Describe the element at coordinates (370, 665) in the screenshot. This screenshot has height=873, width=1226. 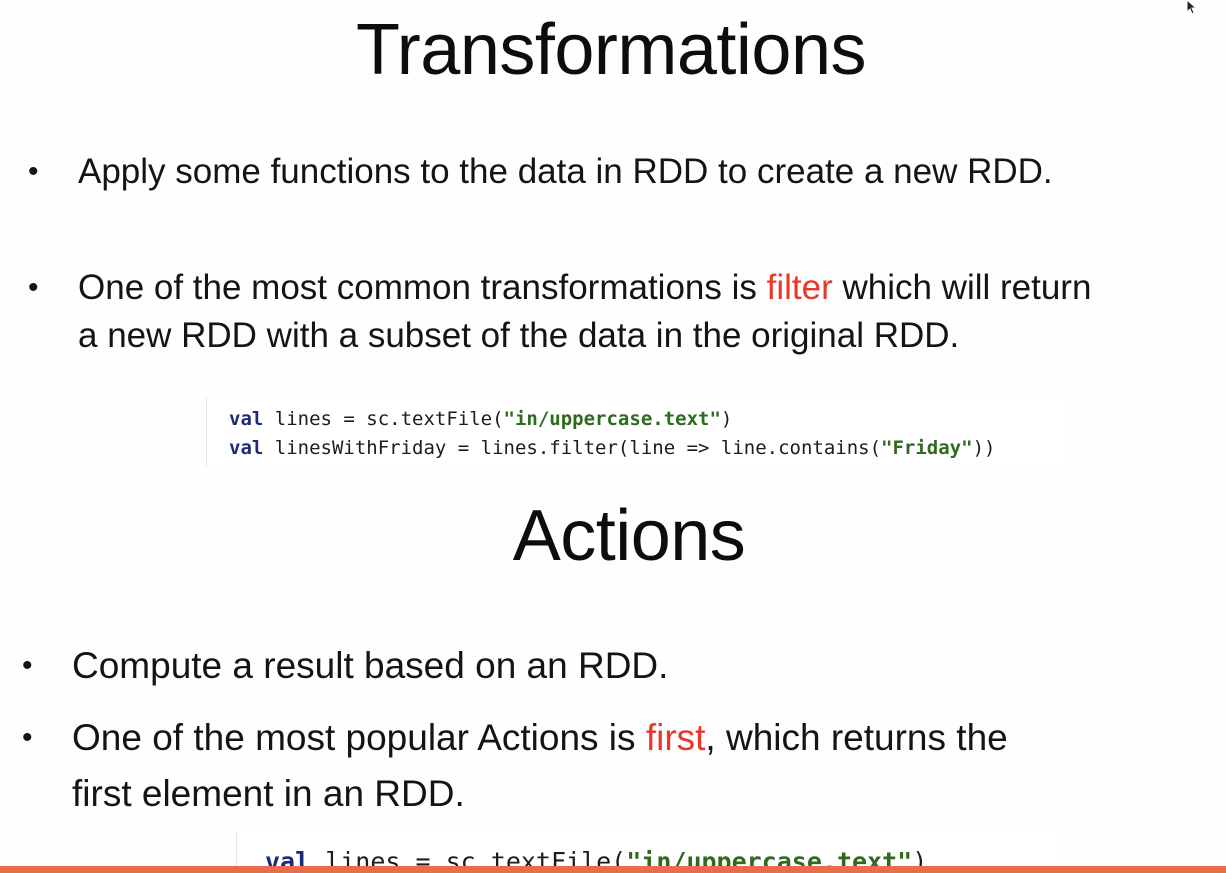
I see `bullet-text: Compute a result based on an RDD.` at that location.